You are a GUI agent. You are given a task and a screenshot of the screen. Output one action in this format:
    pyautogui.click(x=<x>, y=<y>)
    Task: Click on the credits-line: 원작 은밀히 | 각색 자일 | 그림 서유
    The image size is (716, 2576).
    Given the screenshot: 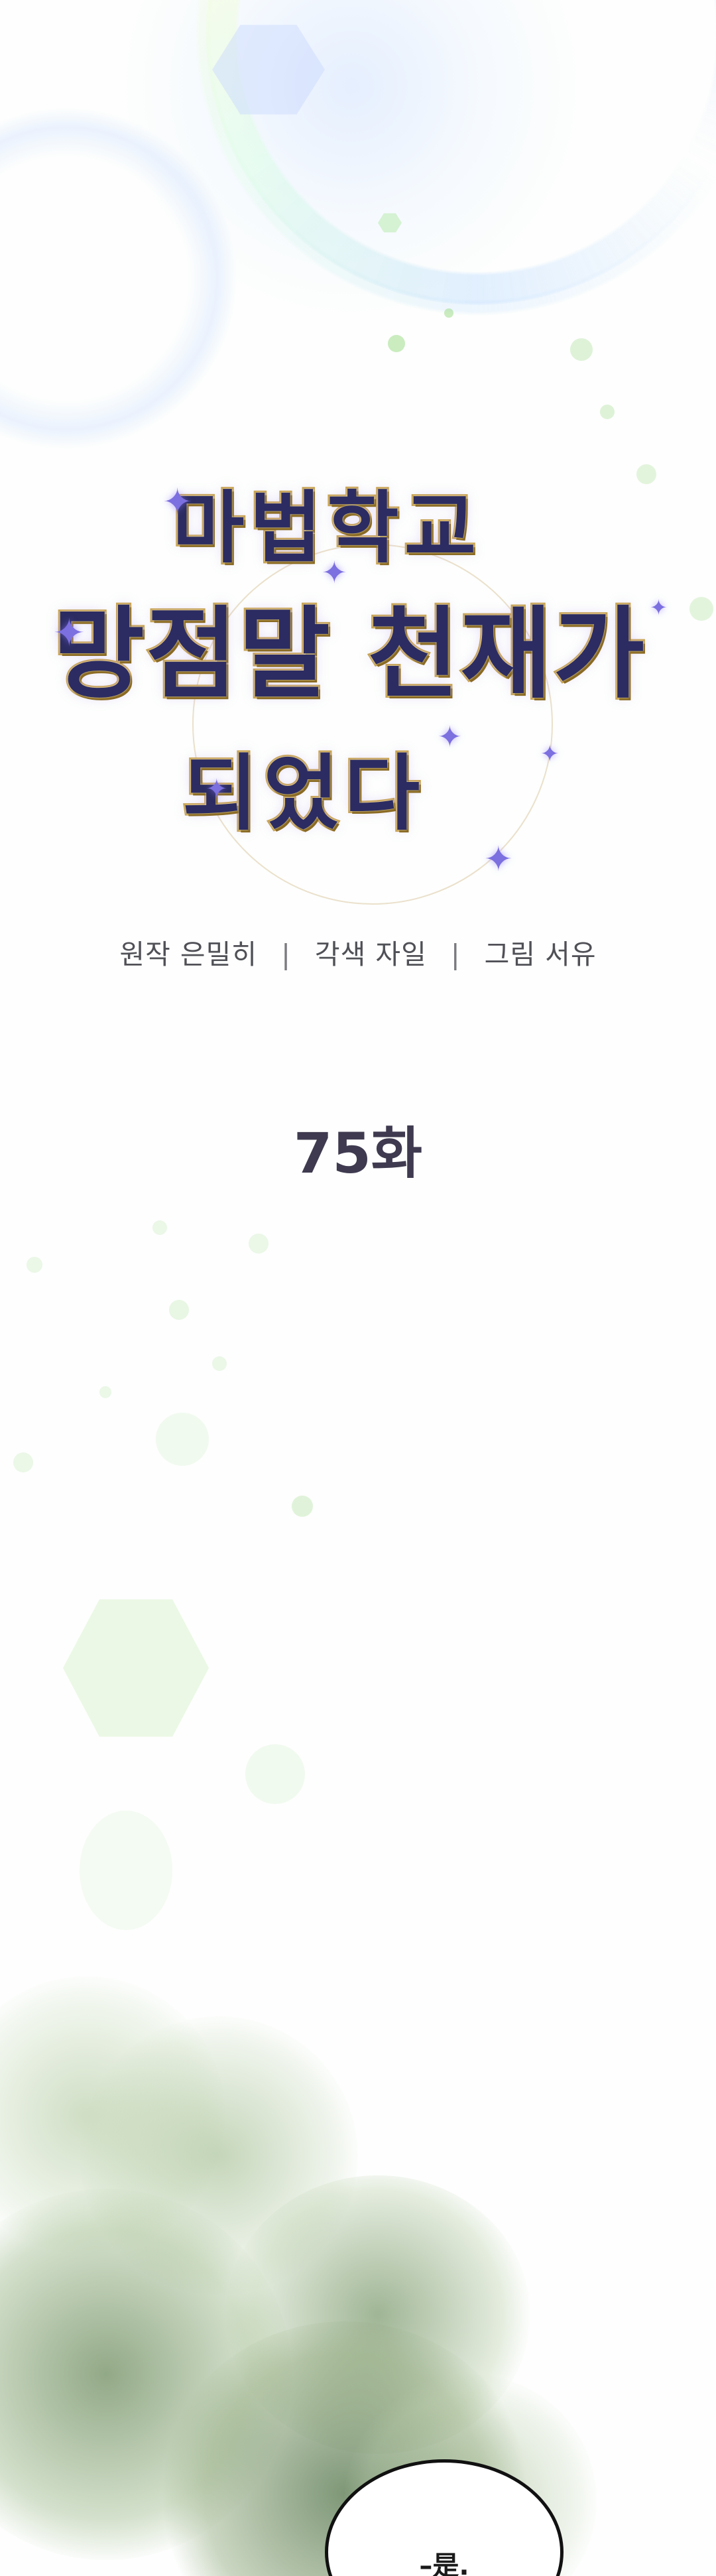 What is the action you would take?
    pyautogui.click(x=358, y=952)
    